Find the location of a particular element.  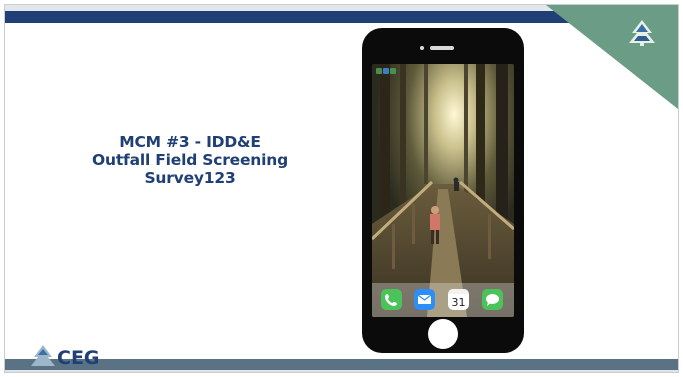

title-line-3: Survey123 is located at coordinates (190, 178).